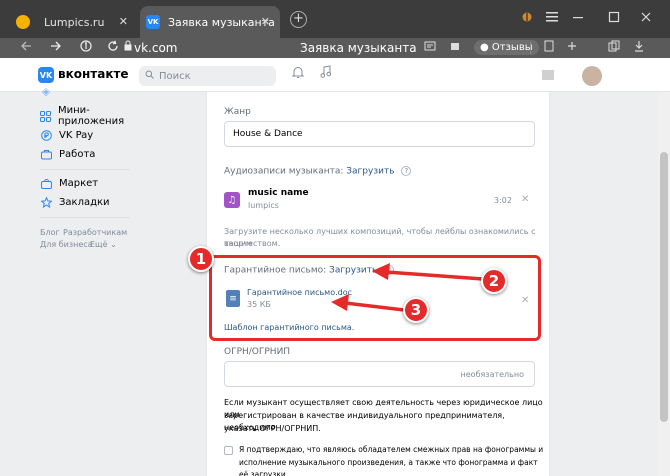 The image size is (670, 476). I want to click on music-note-icon, so click(326, 73).